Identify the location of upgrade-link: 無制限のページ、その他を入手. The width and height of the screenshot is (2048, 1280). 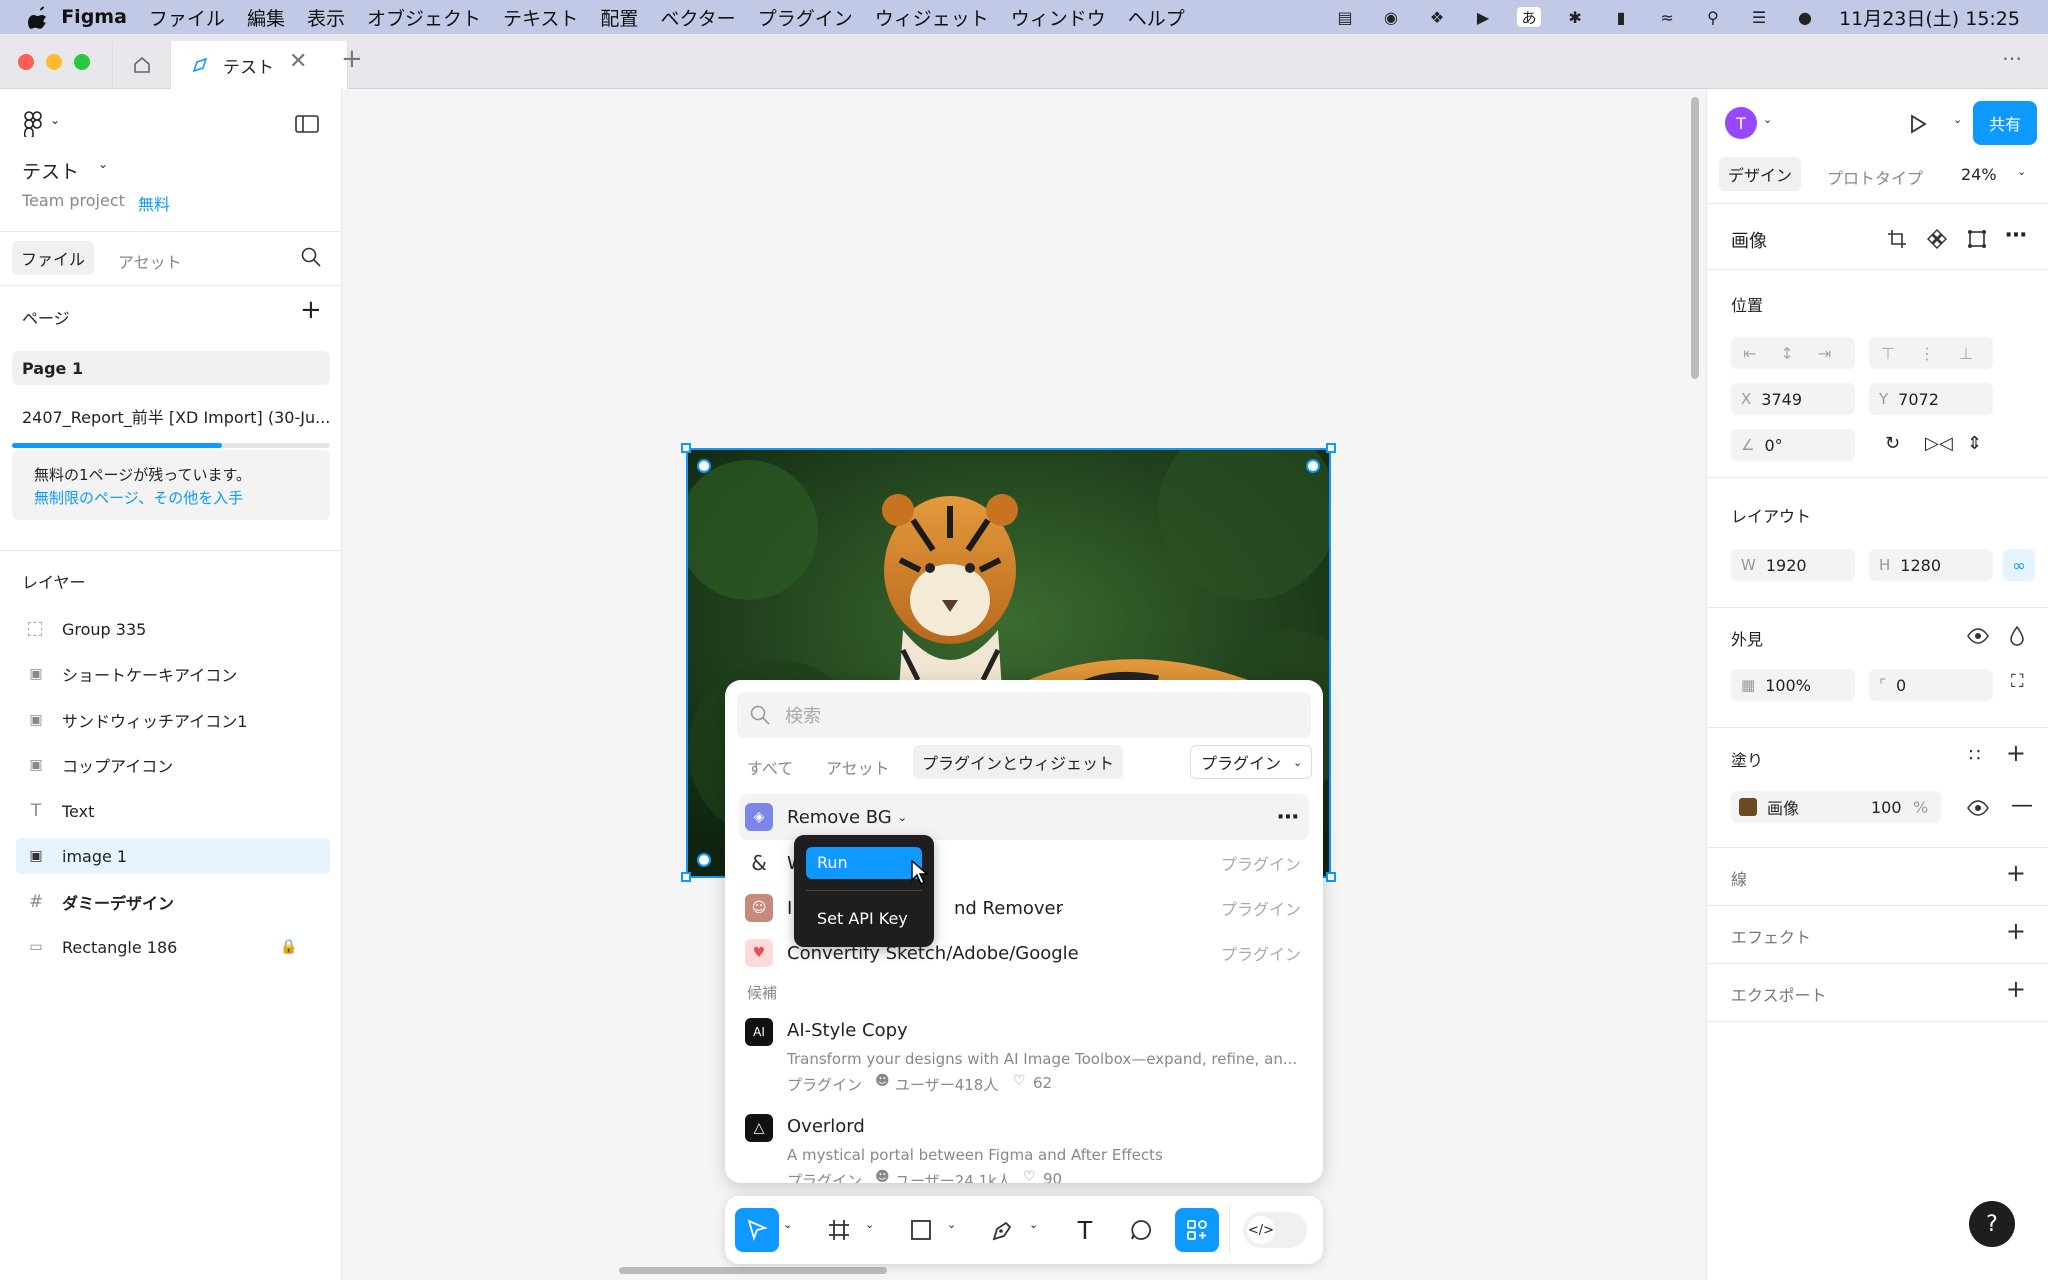
(138, 497).